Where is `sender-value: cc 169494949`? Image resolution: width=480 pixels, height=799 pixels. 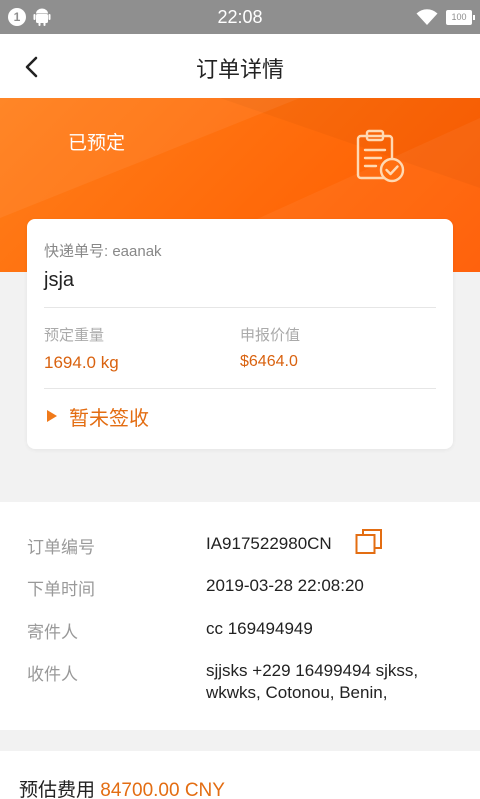
sender-value: cc 169494949 is located at coordinates (259, 628).